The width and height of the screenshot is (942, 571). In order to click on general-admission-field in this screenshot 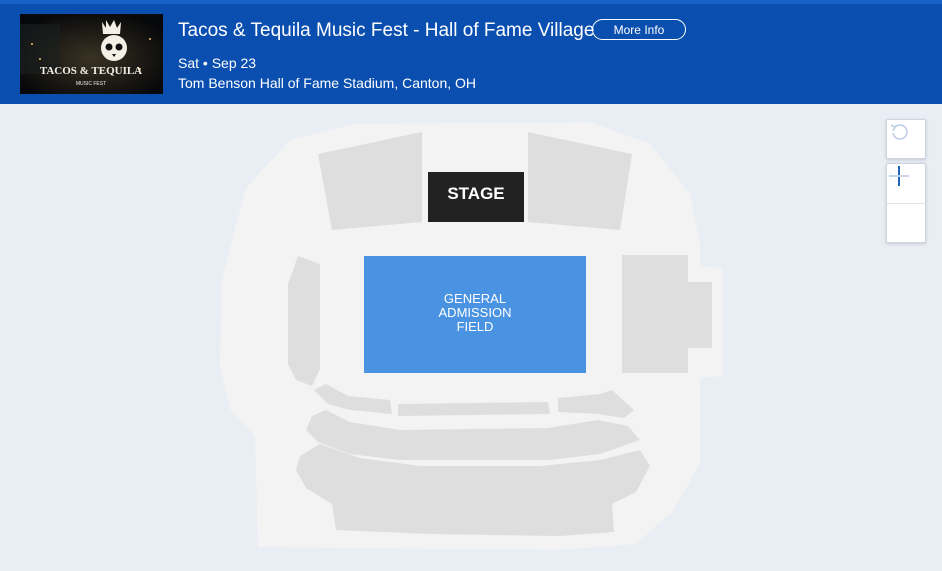, I will do `click(475, 314)`.